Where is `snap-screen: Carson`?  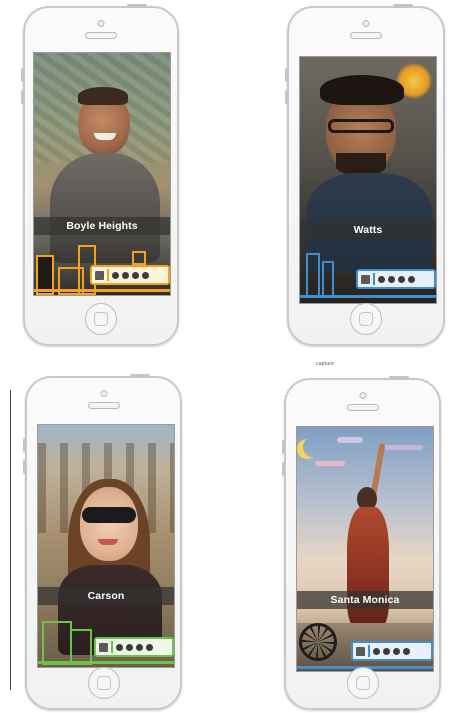
snap-screen: Carson is located at coordinates (106, 546).